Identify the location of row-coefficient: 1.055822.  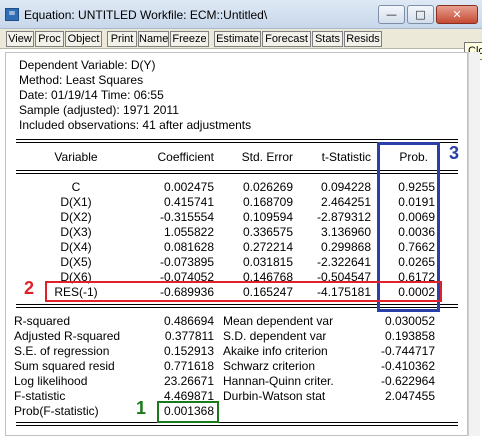
(188, 232).